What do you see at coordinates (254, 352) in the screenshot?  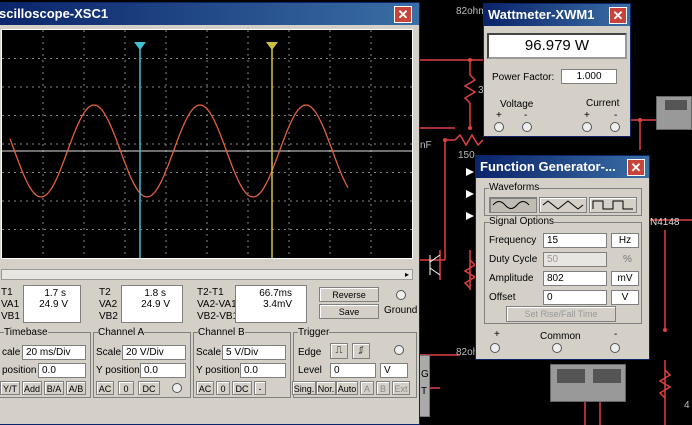 I see `channel-b-scale-field: 5 V/Div` at bounding box center [254, 352].